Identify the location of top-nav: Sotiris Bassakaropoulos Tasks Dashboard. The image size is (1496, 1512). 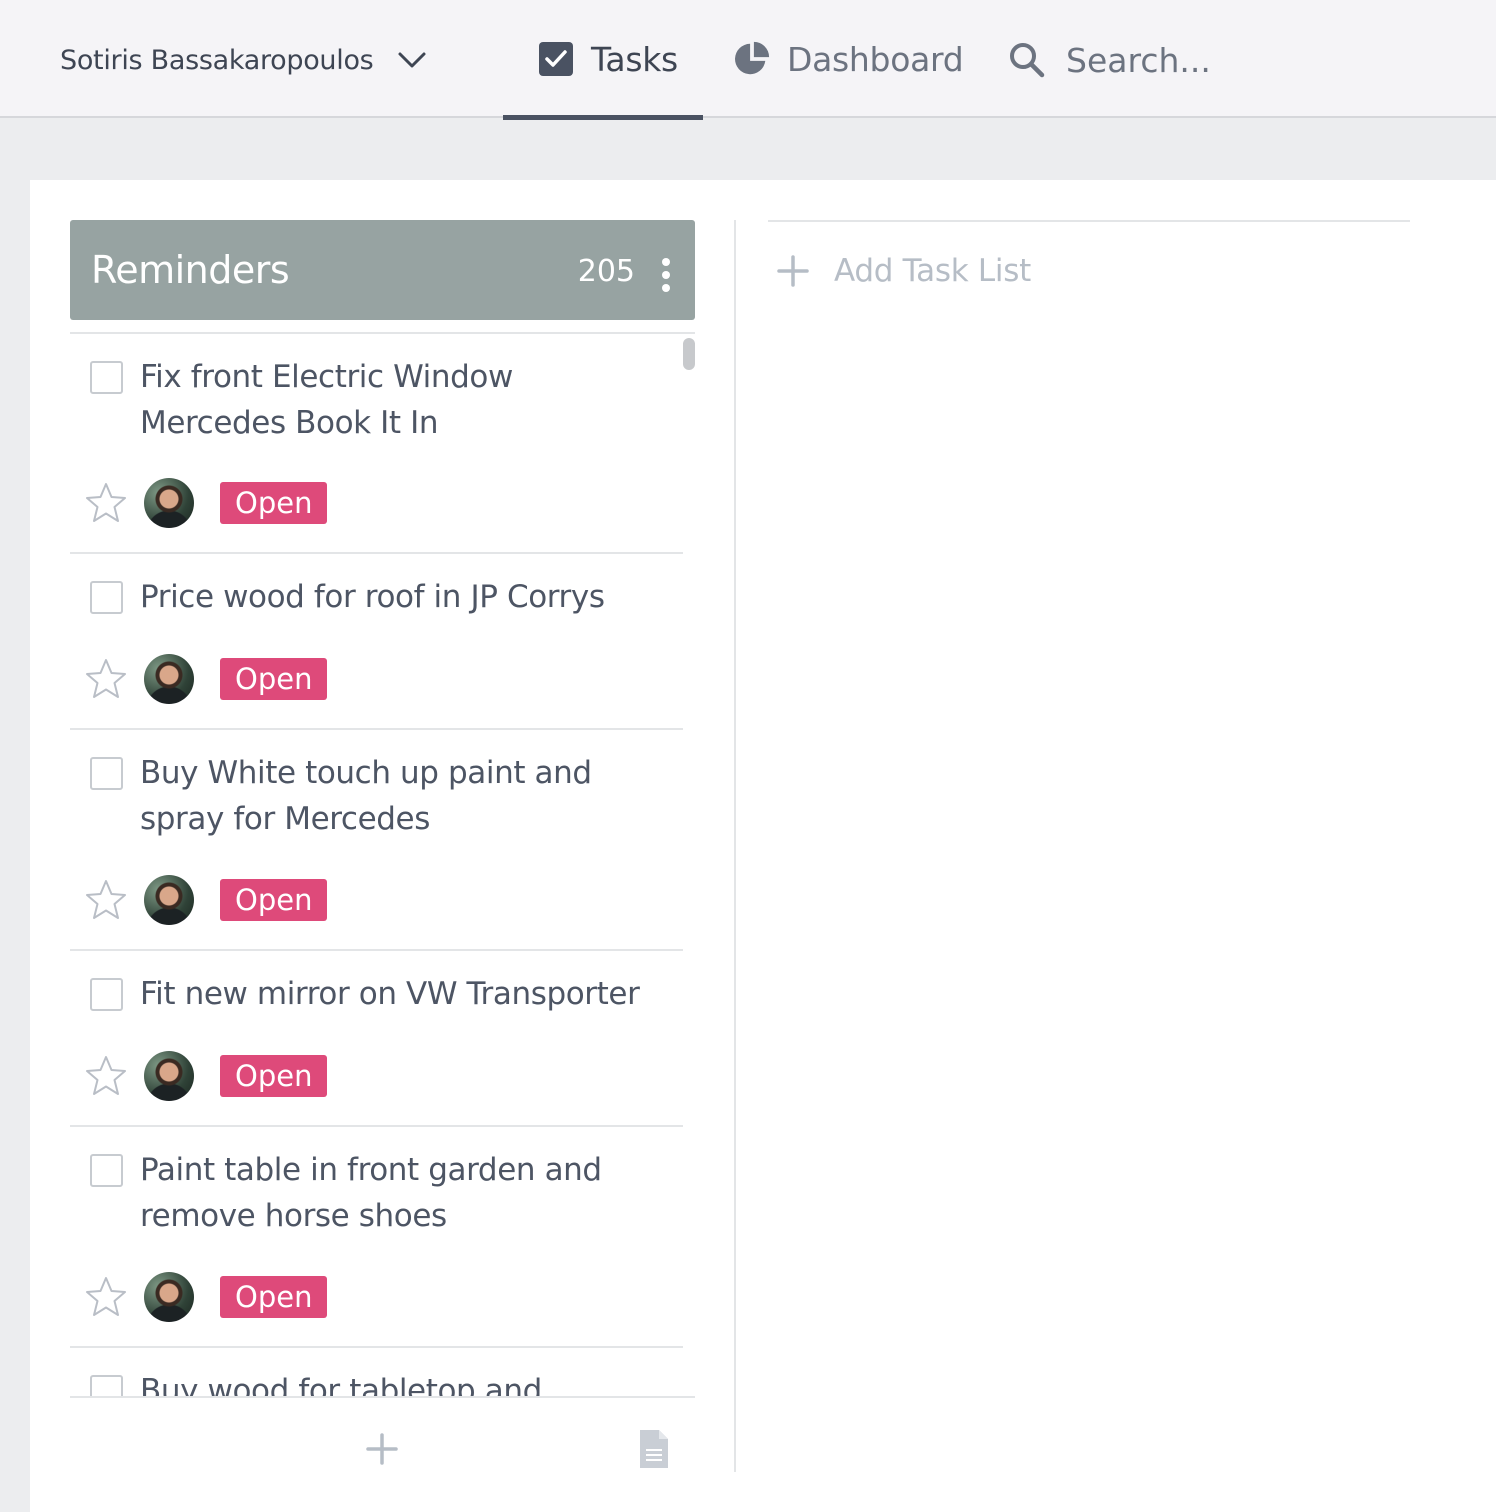
(748, 60).